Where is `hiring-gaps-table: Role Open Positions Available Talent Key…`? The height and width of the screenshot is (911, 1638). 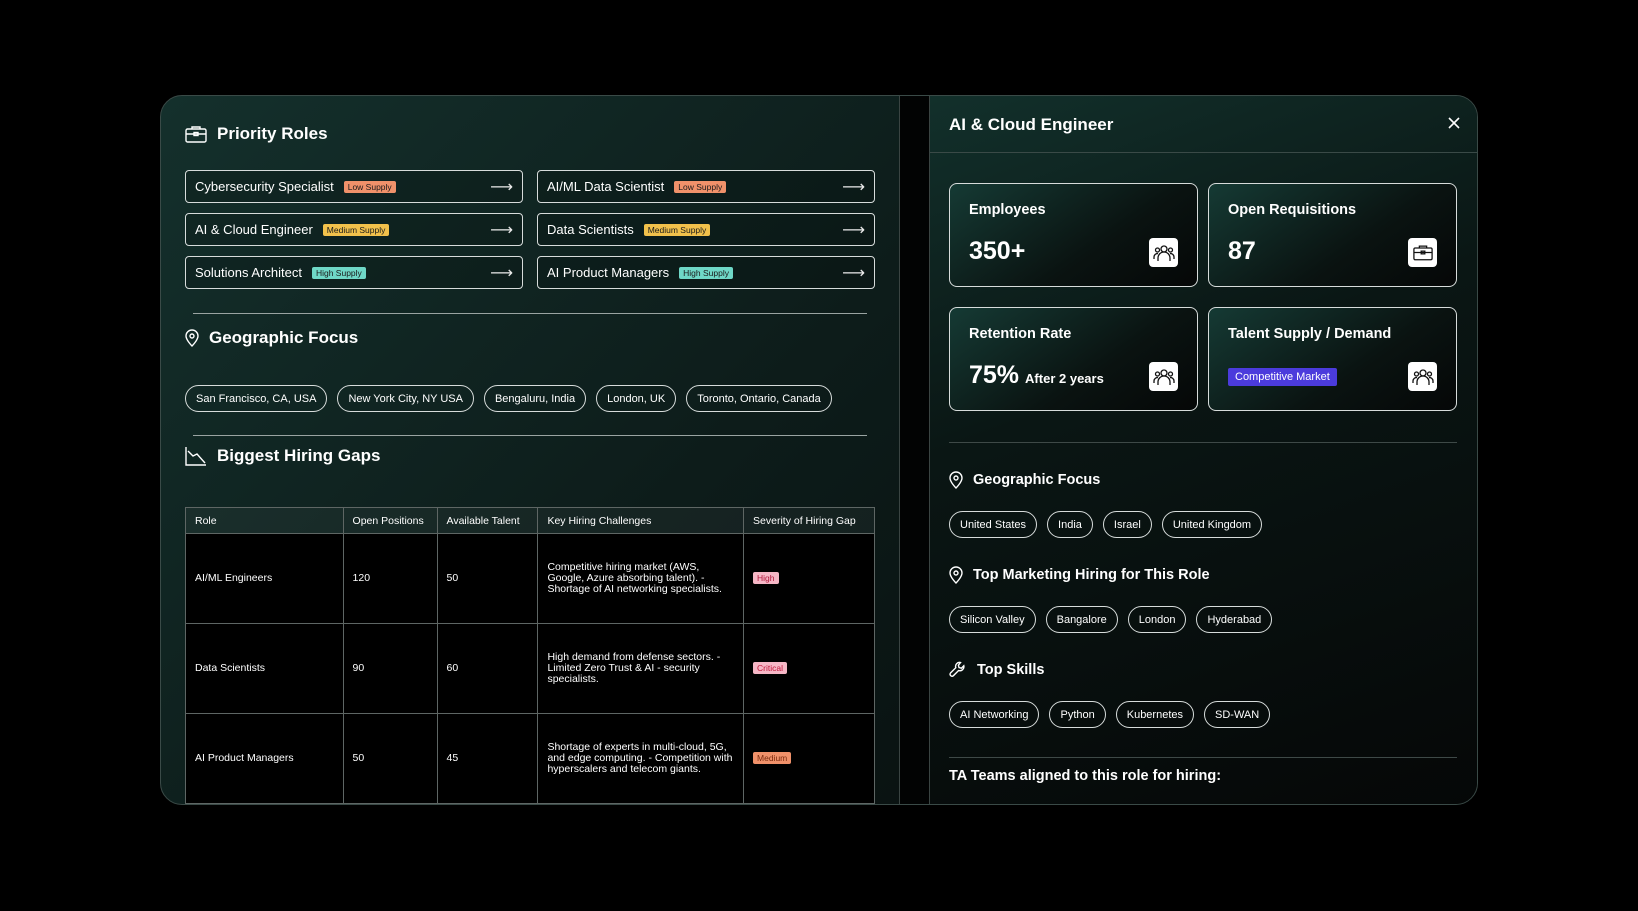
hiring-gaps-table: Role Open Positions Available Talent Key… is located at coordinates (530, 655).